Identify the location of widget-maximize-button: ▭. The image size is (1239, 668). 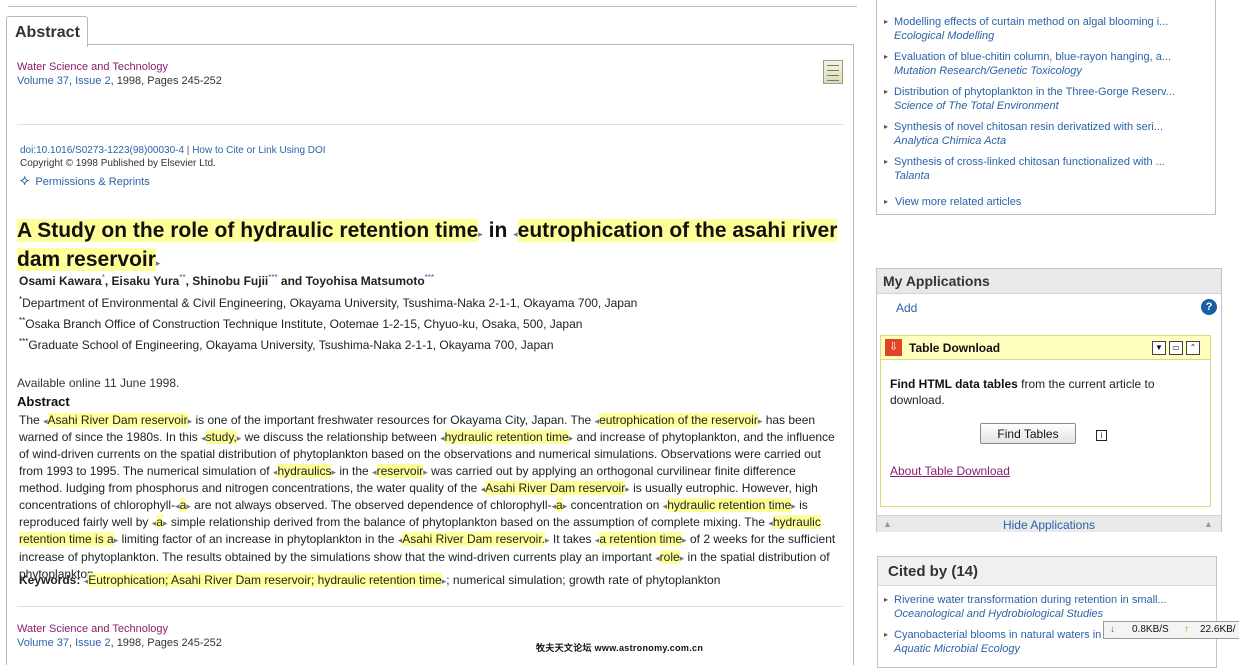
(1176, 348).